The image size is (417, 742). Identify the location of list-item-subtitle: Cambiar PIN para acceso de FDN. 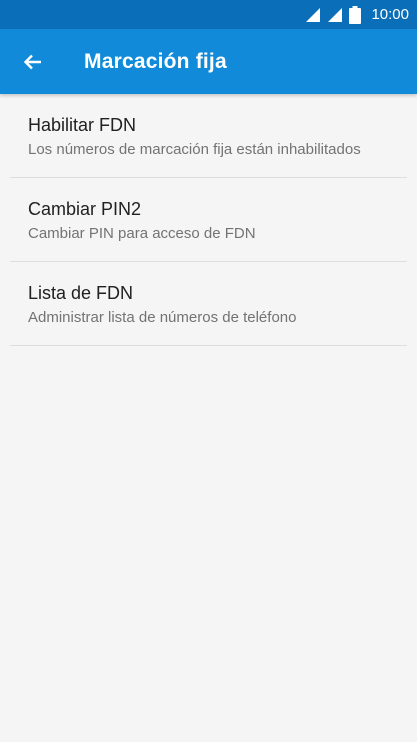
(142, 233).